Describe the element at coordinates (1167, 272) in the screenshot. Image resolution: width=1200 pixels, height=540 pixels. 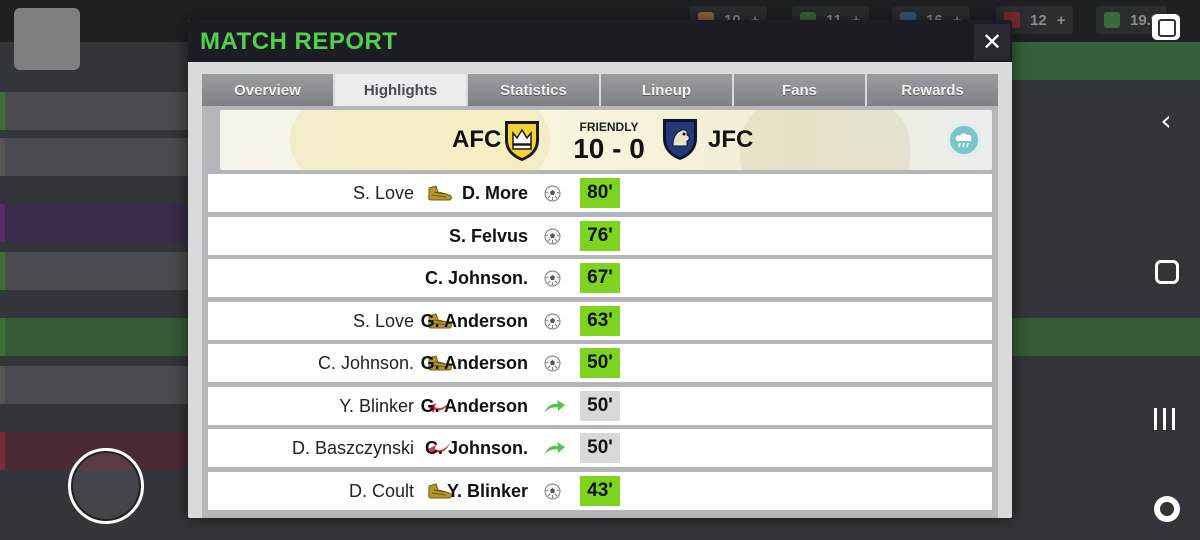
I see `recent-apps-icon` at that location.